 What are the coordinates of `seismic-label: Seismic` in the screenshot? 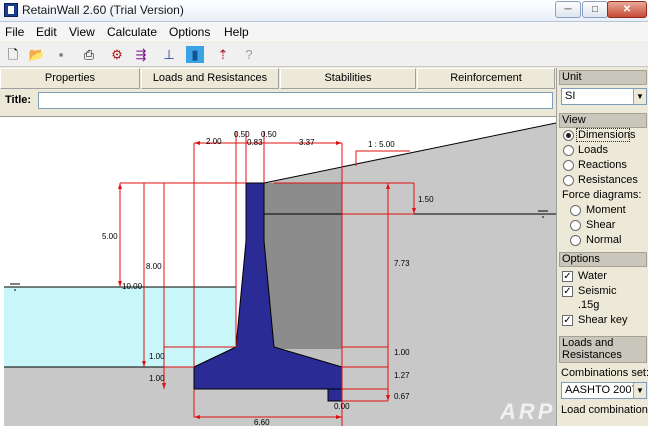 It's located at (597, 291).